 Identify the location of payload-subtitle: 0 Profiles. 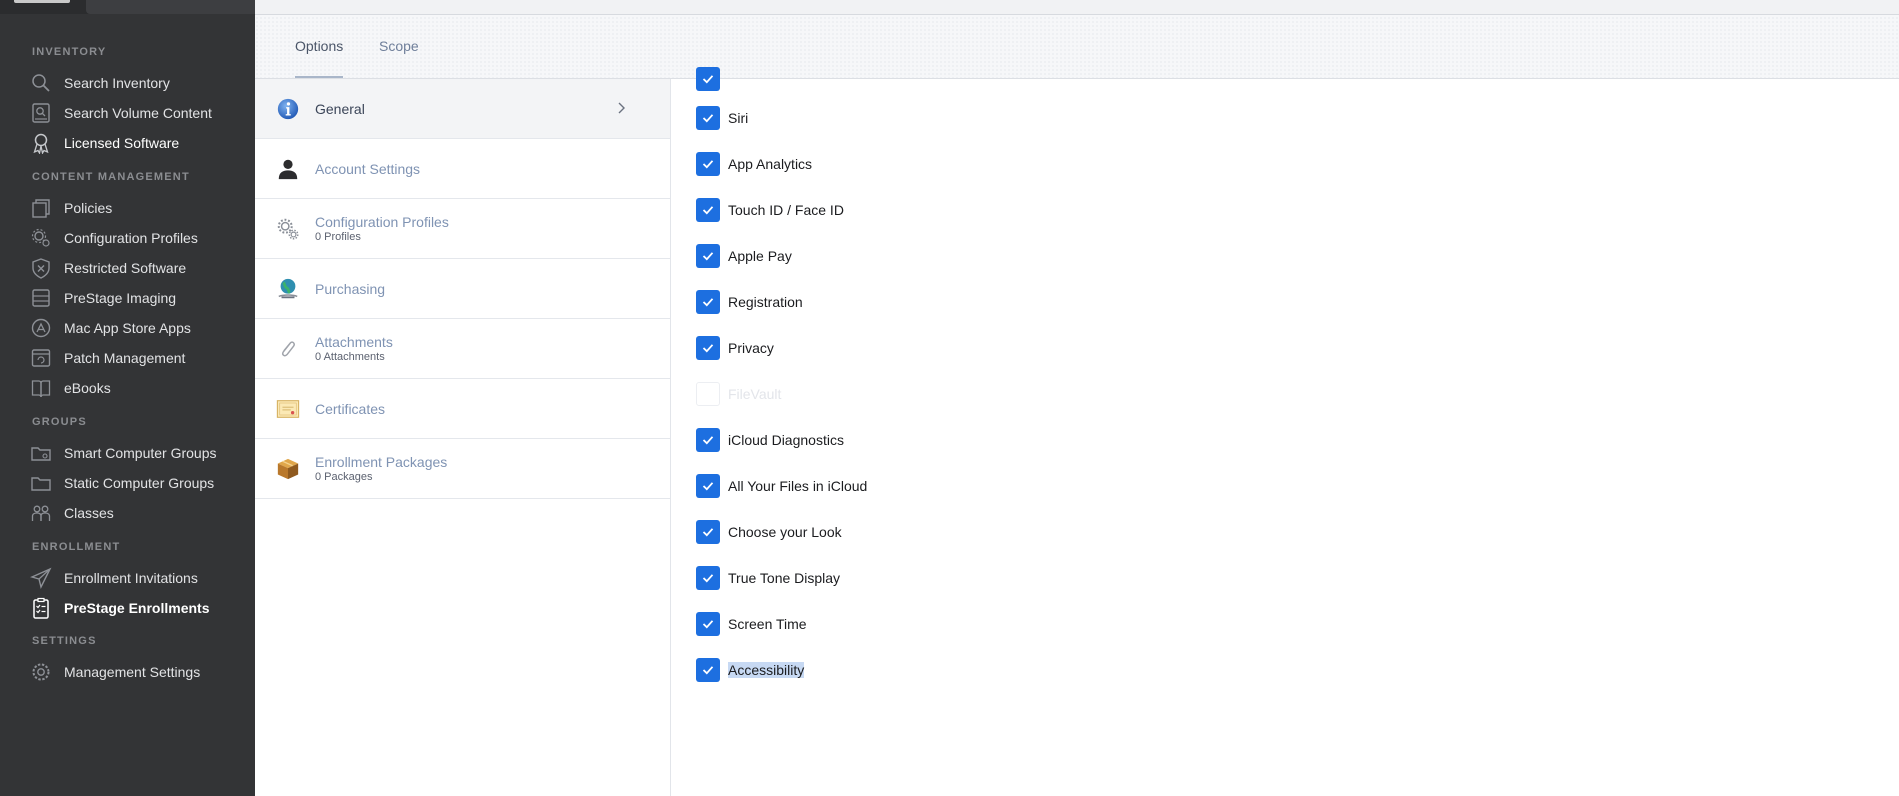
(338, 237).